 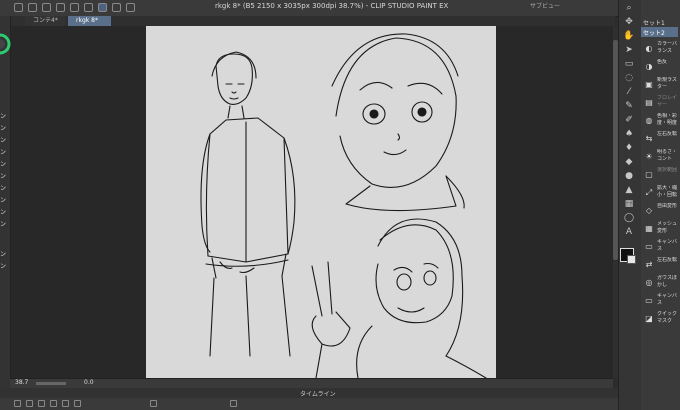 I want to click on airbrush-tool-icon: ♦, so click(x=629, y=148).